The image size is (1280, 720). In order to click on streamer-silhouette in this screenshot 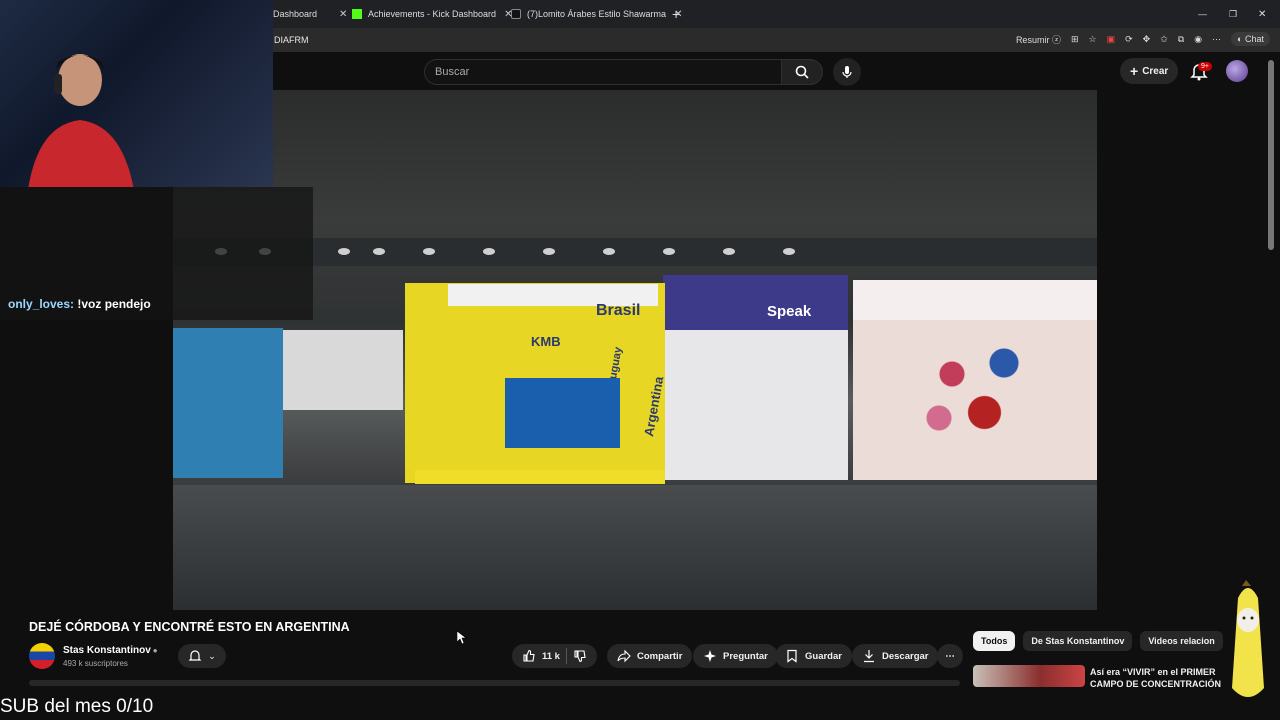, I will do `click(81, 120)`.